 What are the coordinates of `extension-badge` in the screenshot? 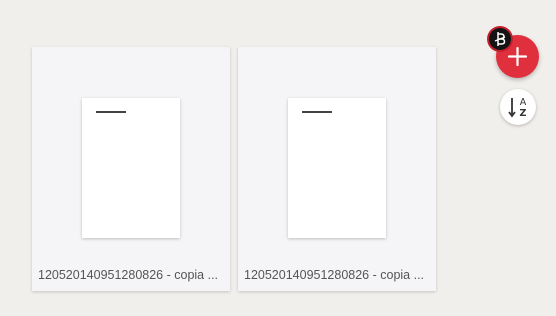 It's located at (500, 39).